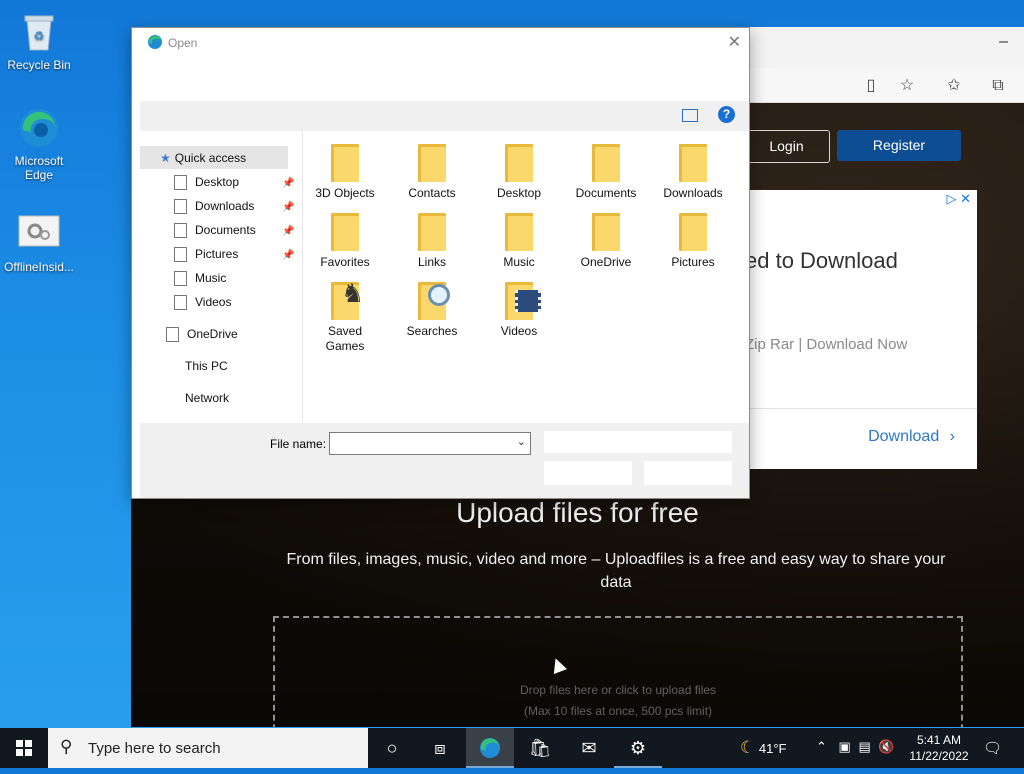 This screenshot has width=1024, height=774. Describe the element at coordinates (206, 182) in the screenshot. I see `nav-item-desktop: Desktop` at that location.